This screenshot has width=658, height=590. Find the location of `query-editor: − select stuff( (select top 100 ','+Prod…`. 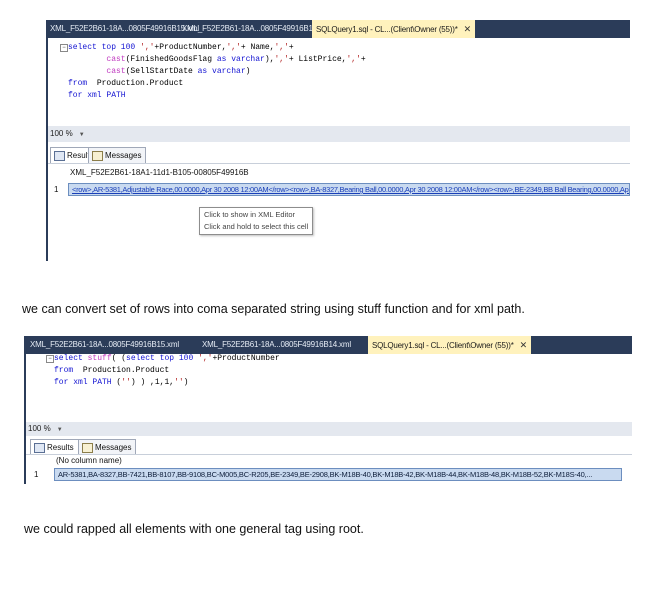

query-editor: − select stuff( (select top 100 ','+Prod… is located at coordinates (329, 389).